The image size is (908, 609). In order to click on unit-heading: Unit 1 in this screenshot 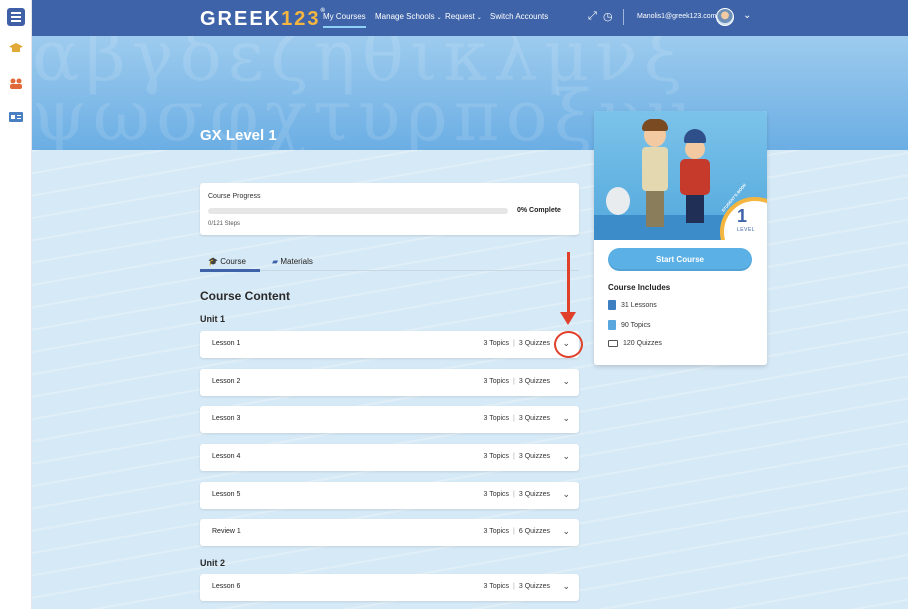, I will do `click(213, 319)`.